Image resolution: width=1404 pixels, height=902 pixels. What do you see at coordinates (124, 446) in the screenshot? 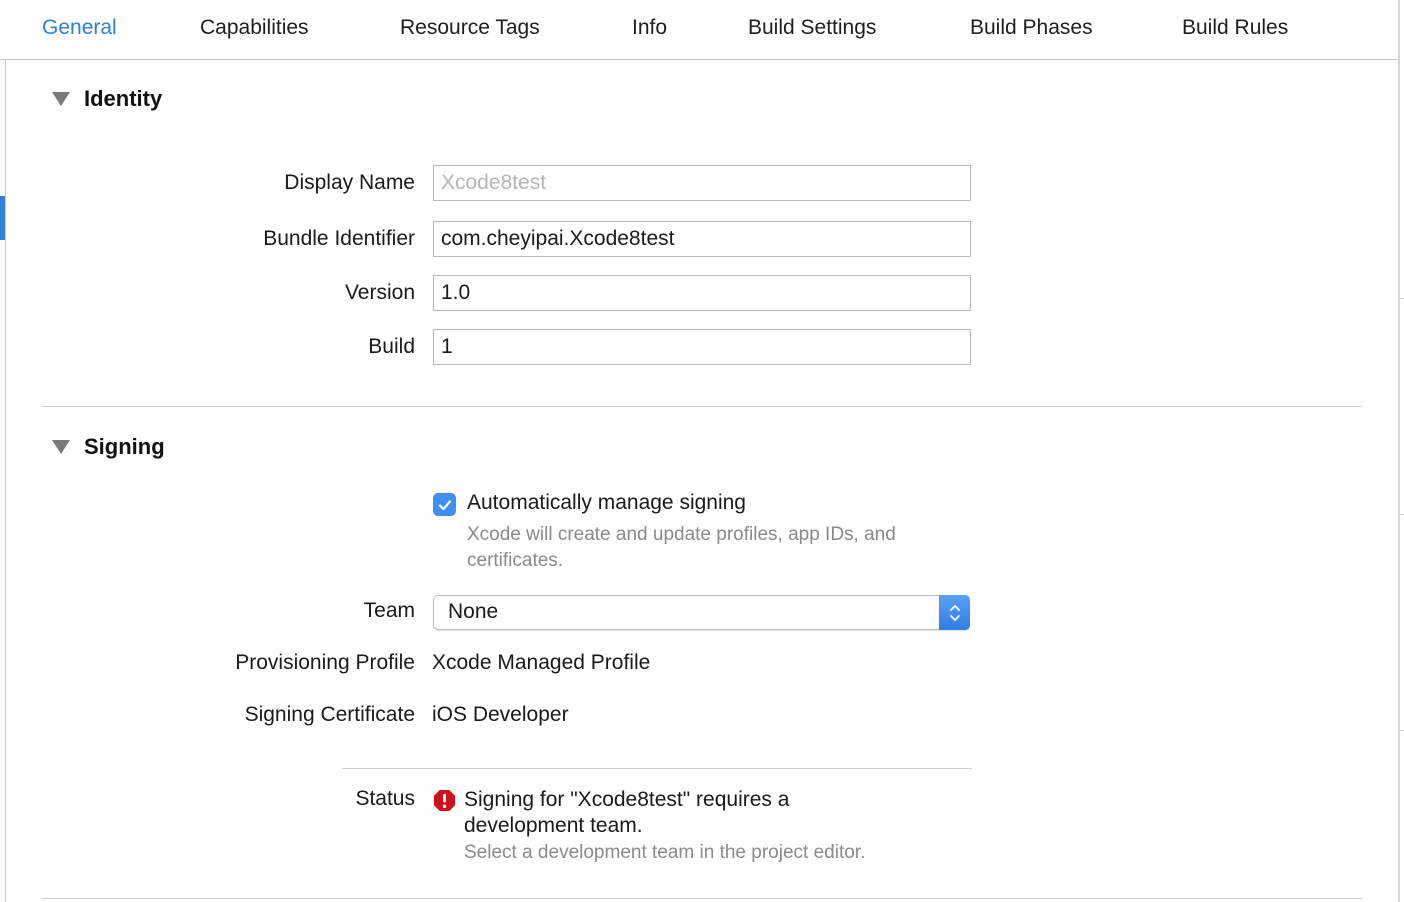
I see `section-title: Signing` at bounding box center [124, 446].